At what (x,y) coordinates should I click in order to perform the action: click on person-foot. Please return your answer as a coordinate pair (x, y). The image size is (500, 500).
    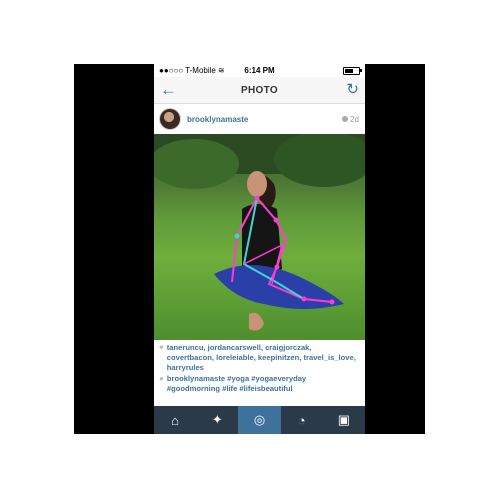
    Looking at the image, I should click on (256, 321).